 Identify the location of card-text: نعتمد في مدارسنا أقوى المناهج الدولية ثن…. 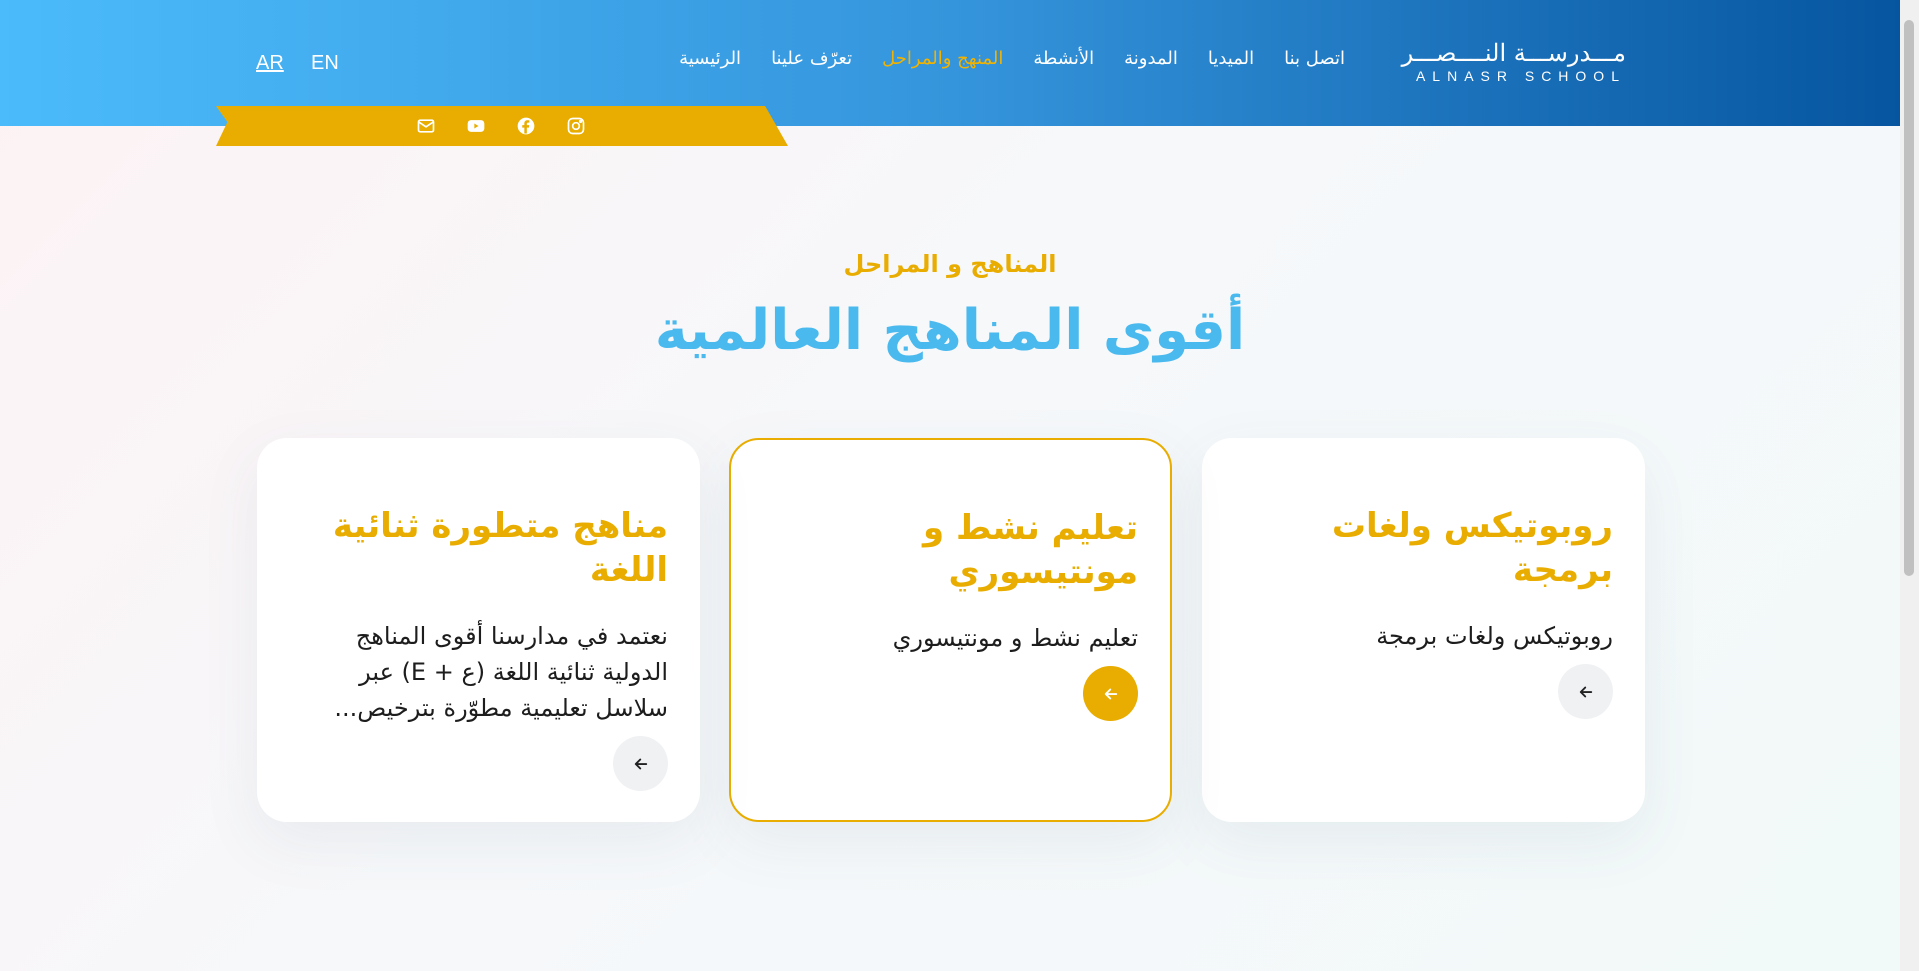
(501, 672).